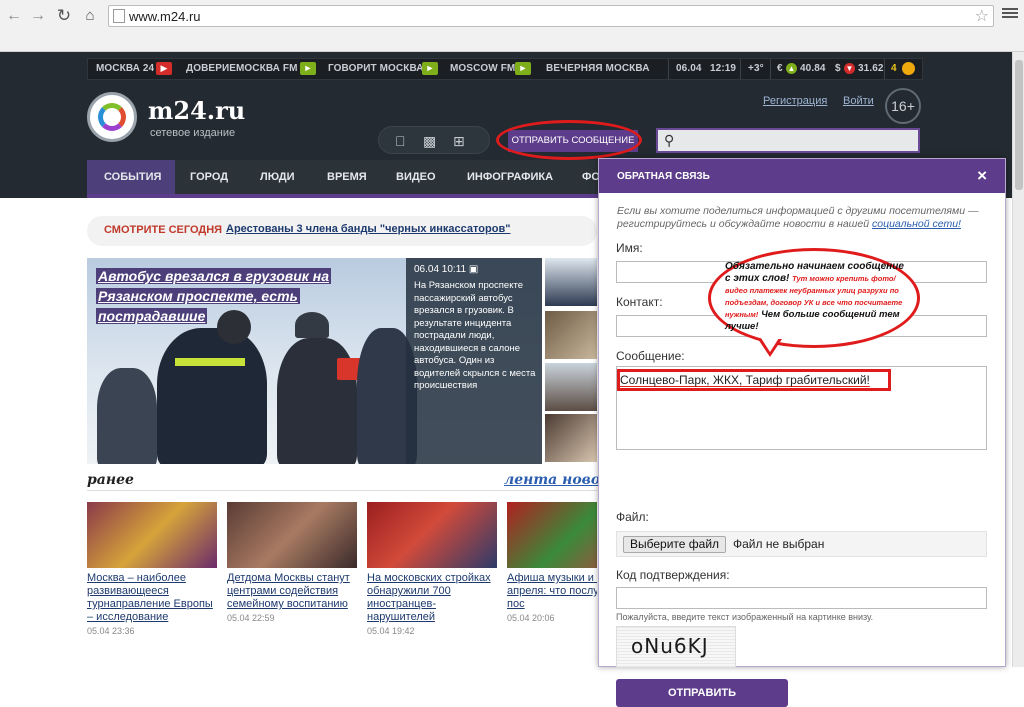 This screenshot has width=1024, height=707. Describe the element at coordinates (802, 176) in the screenshot. I see `modal-header: ОБРАТНАЯ СВЯЗЬ ×` at that location.